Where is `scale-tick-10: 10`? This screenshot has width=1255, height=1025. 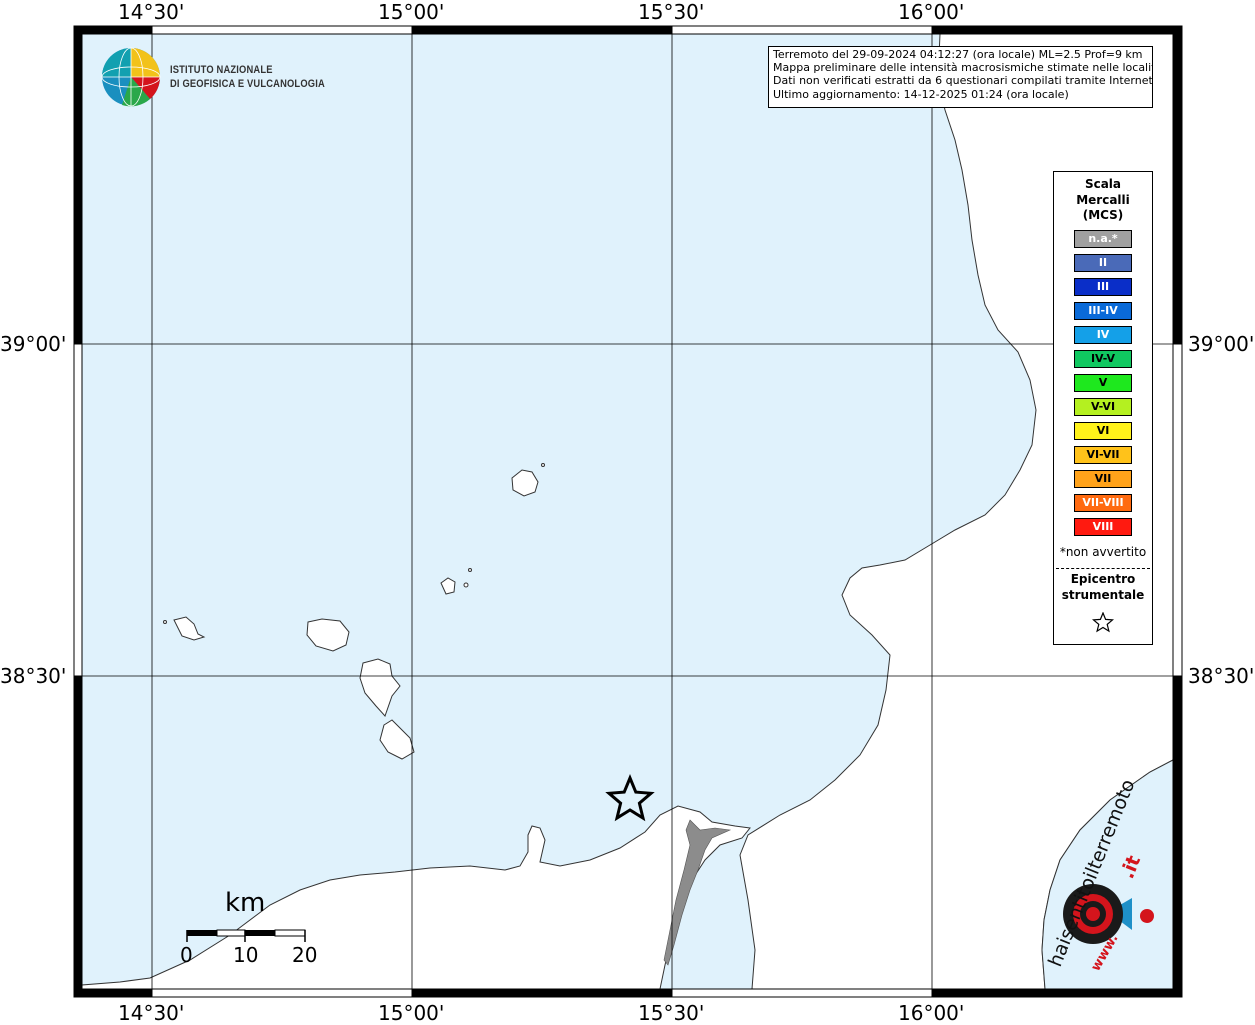
scale-tick-10: 10 is located at coordinates (246, 955).